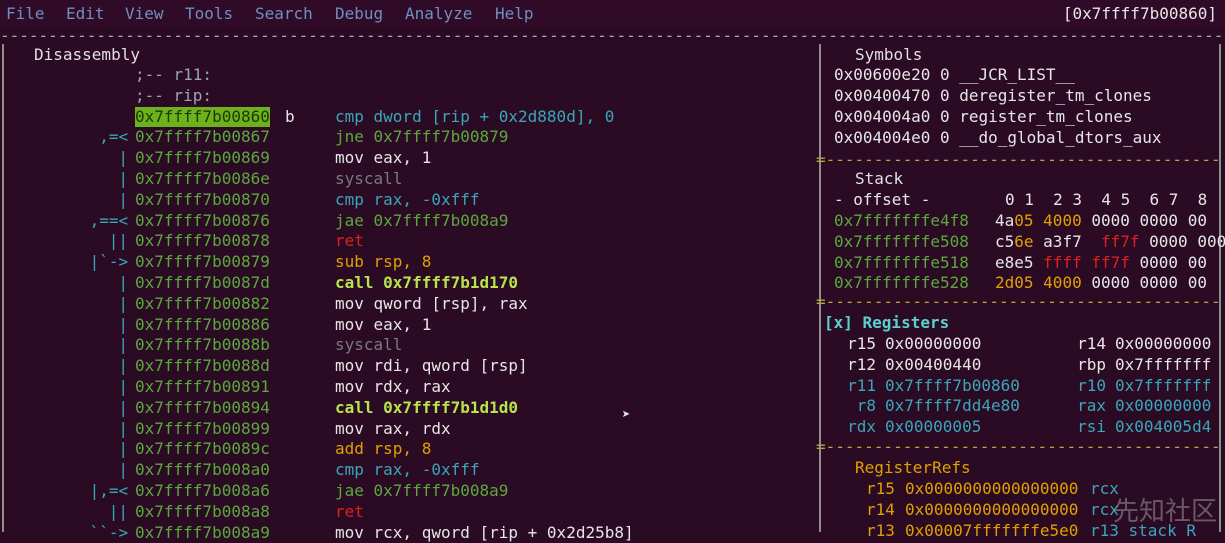 The image size is (1225, 543). What do you see at coordinates (202, 116) in the screenshot?
I see `disasm-address: 0x7ffff7b00860` at bounding box center [202, 116].